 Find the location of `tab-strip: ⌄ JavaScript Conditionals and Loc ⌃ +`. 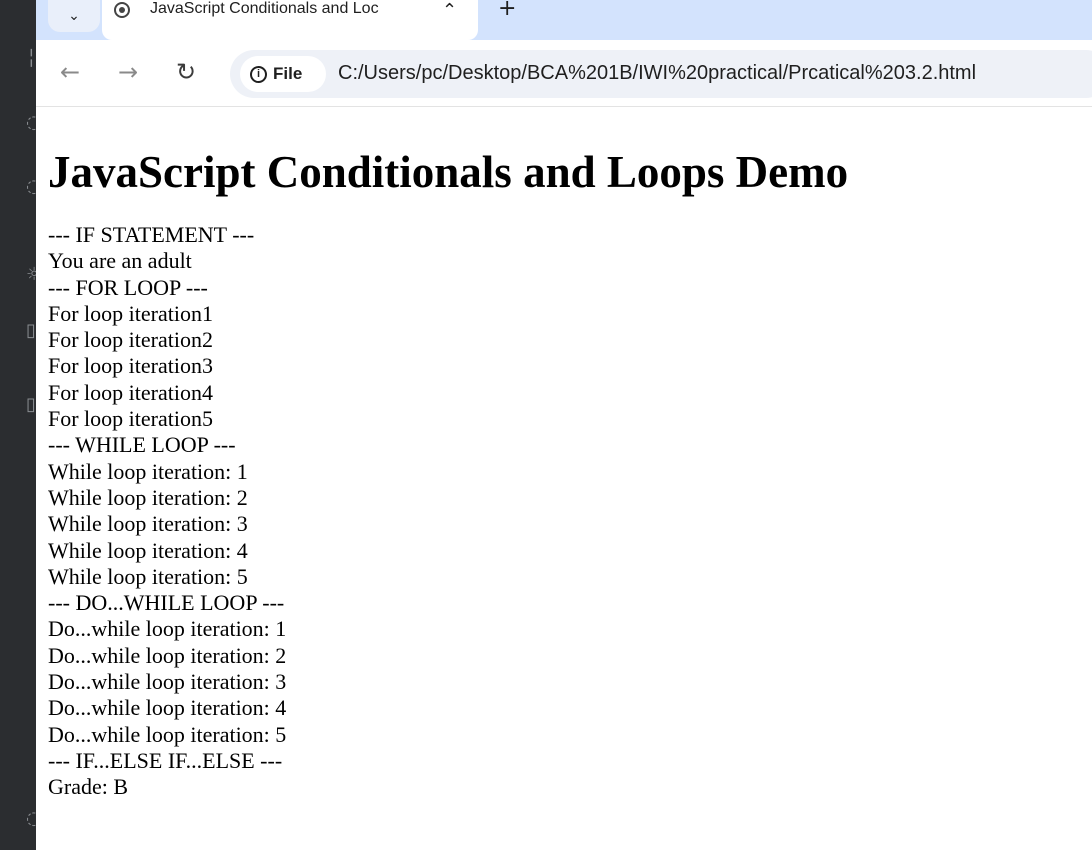

tab-strip: ⌄ JavaScript Conditionals and Loc ⌃ + is located at coordinates (564, 20).